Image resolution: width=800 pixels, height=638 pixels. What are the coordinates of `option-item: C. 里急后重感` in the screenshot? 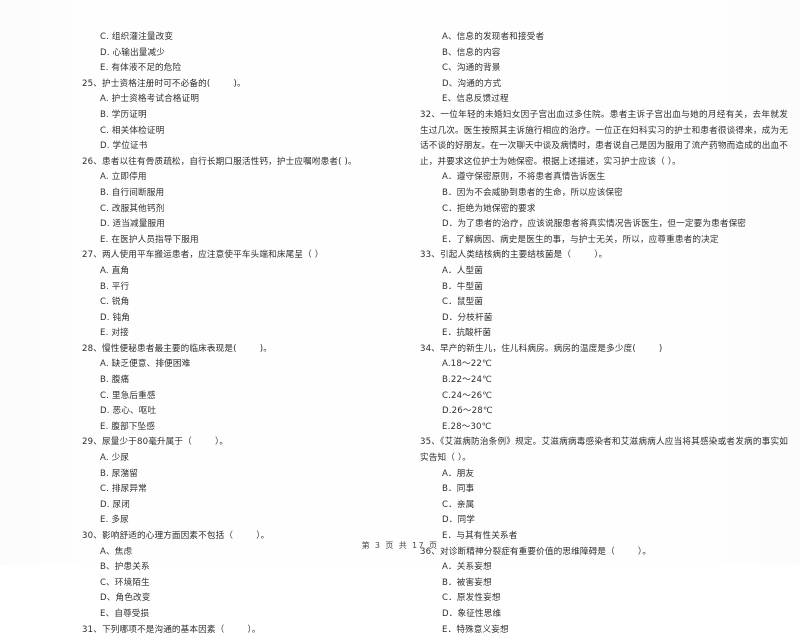 It's located at (128, 395).